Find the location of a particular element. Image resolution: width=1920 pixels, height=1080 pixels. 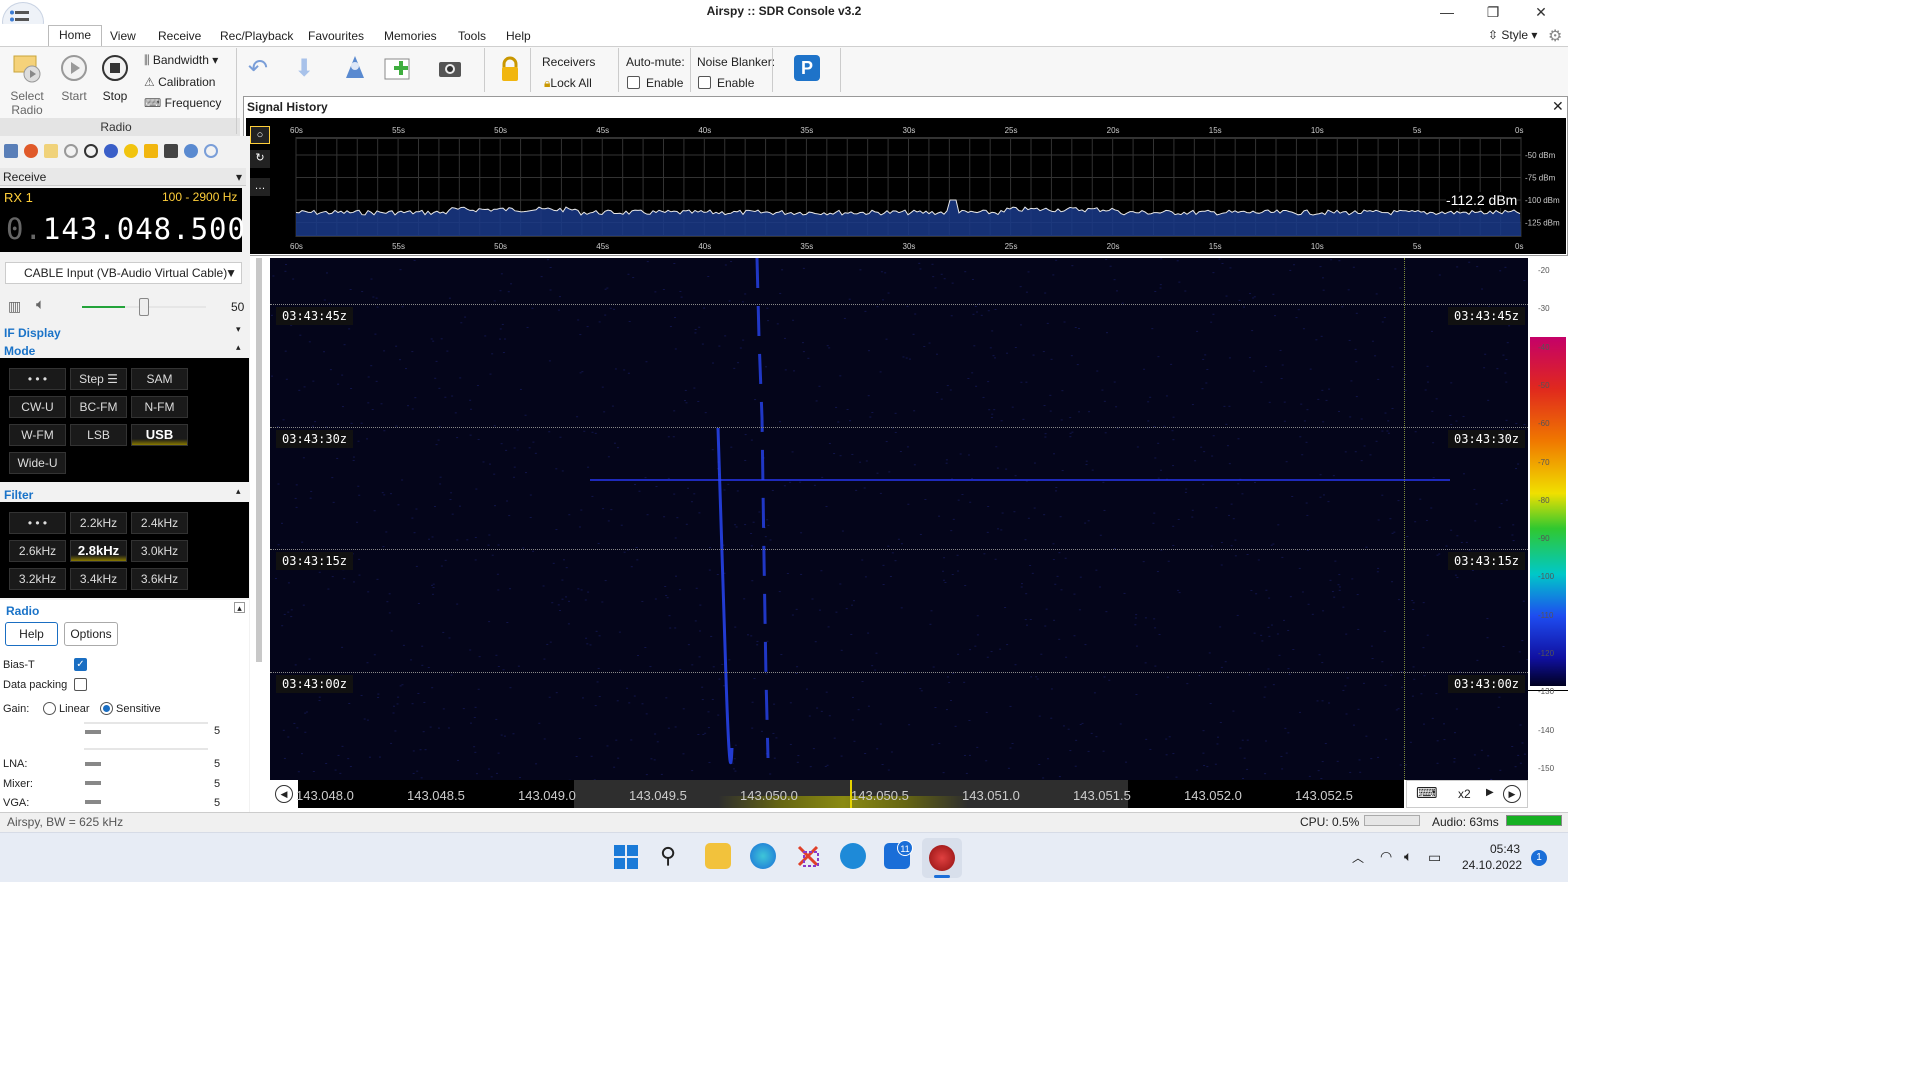

auto-mute-checkbox is located at coordinates (633, 82).